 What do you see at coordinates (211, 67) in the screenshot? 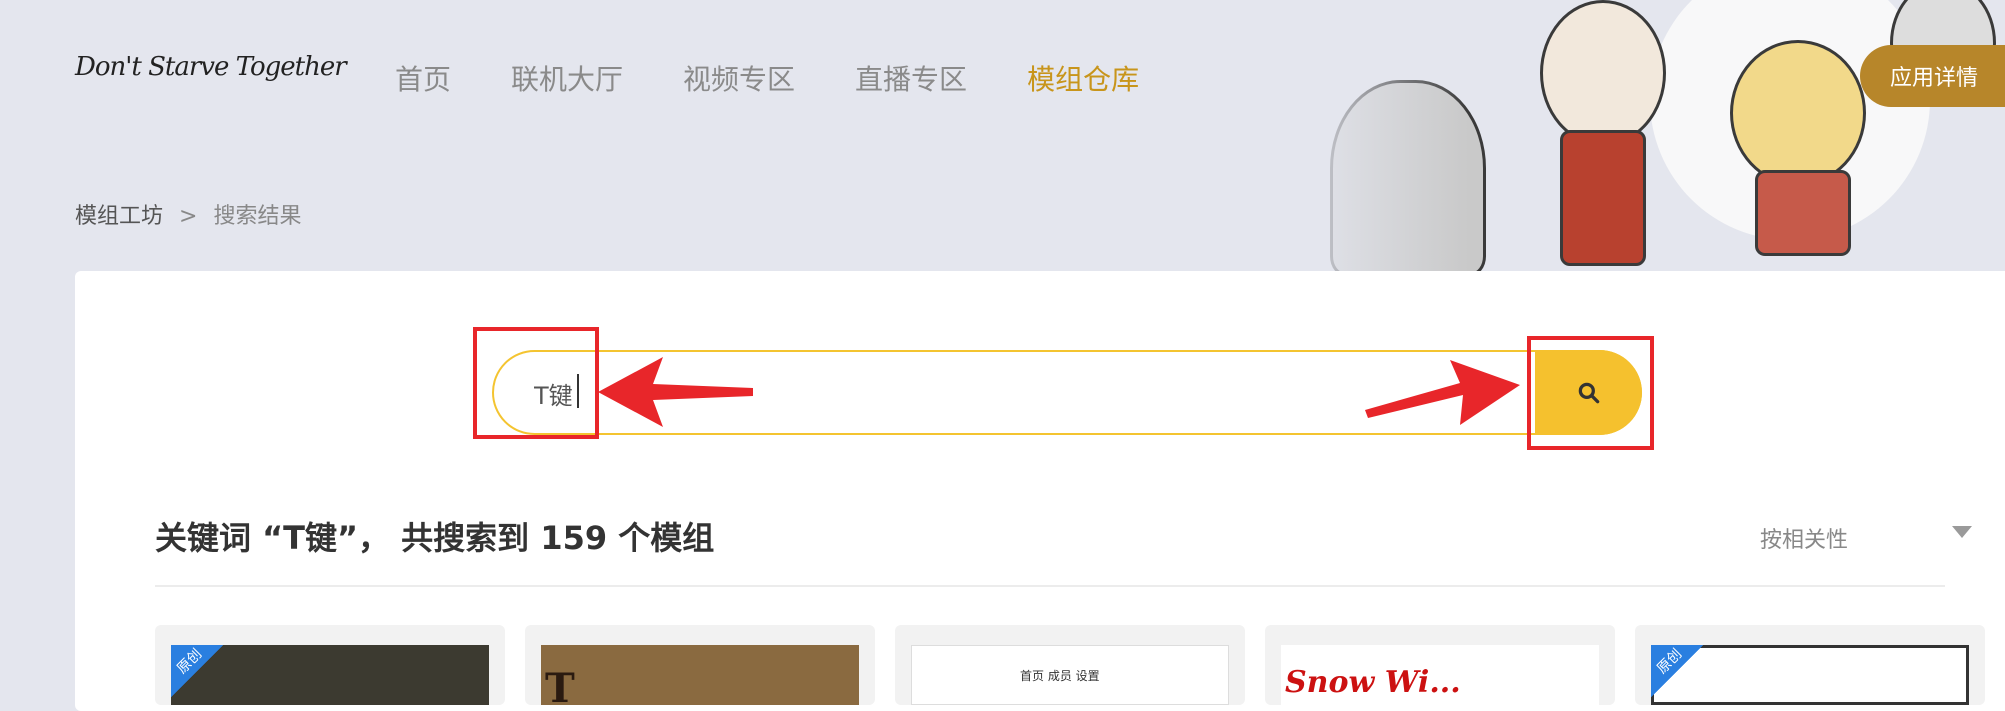
I see `site-logo: Don't Starve Together` at bounding box center [211, 67].